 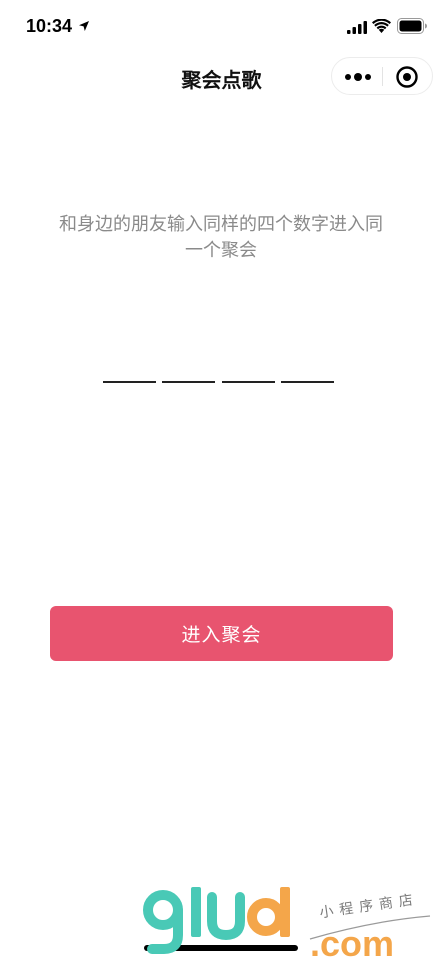 I want to click on location-arrow-icon, so click(x=84, y=26).